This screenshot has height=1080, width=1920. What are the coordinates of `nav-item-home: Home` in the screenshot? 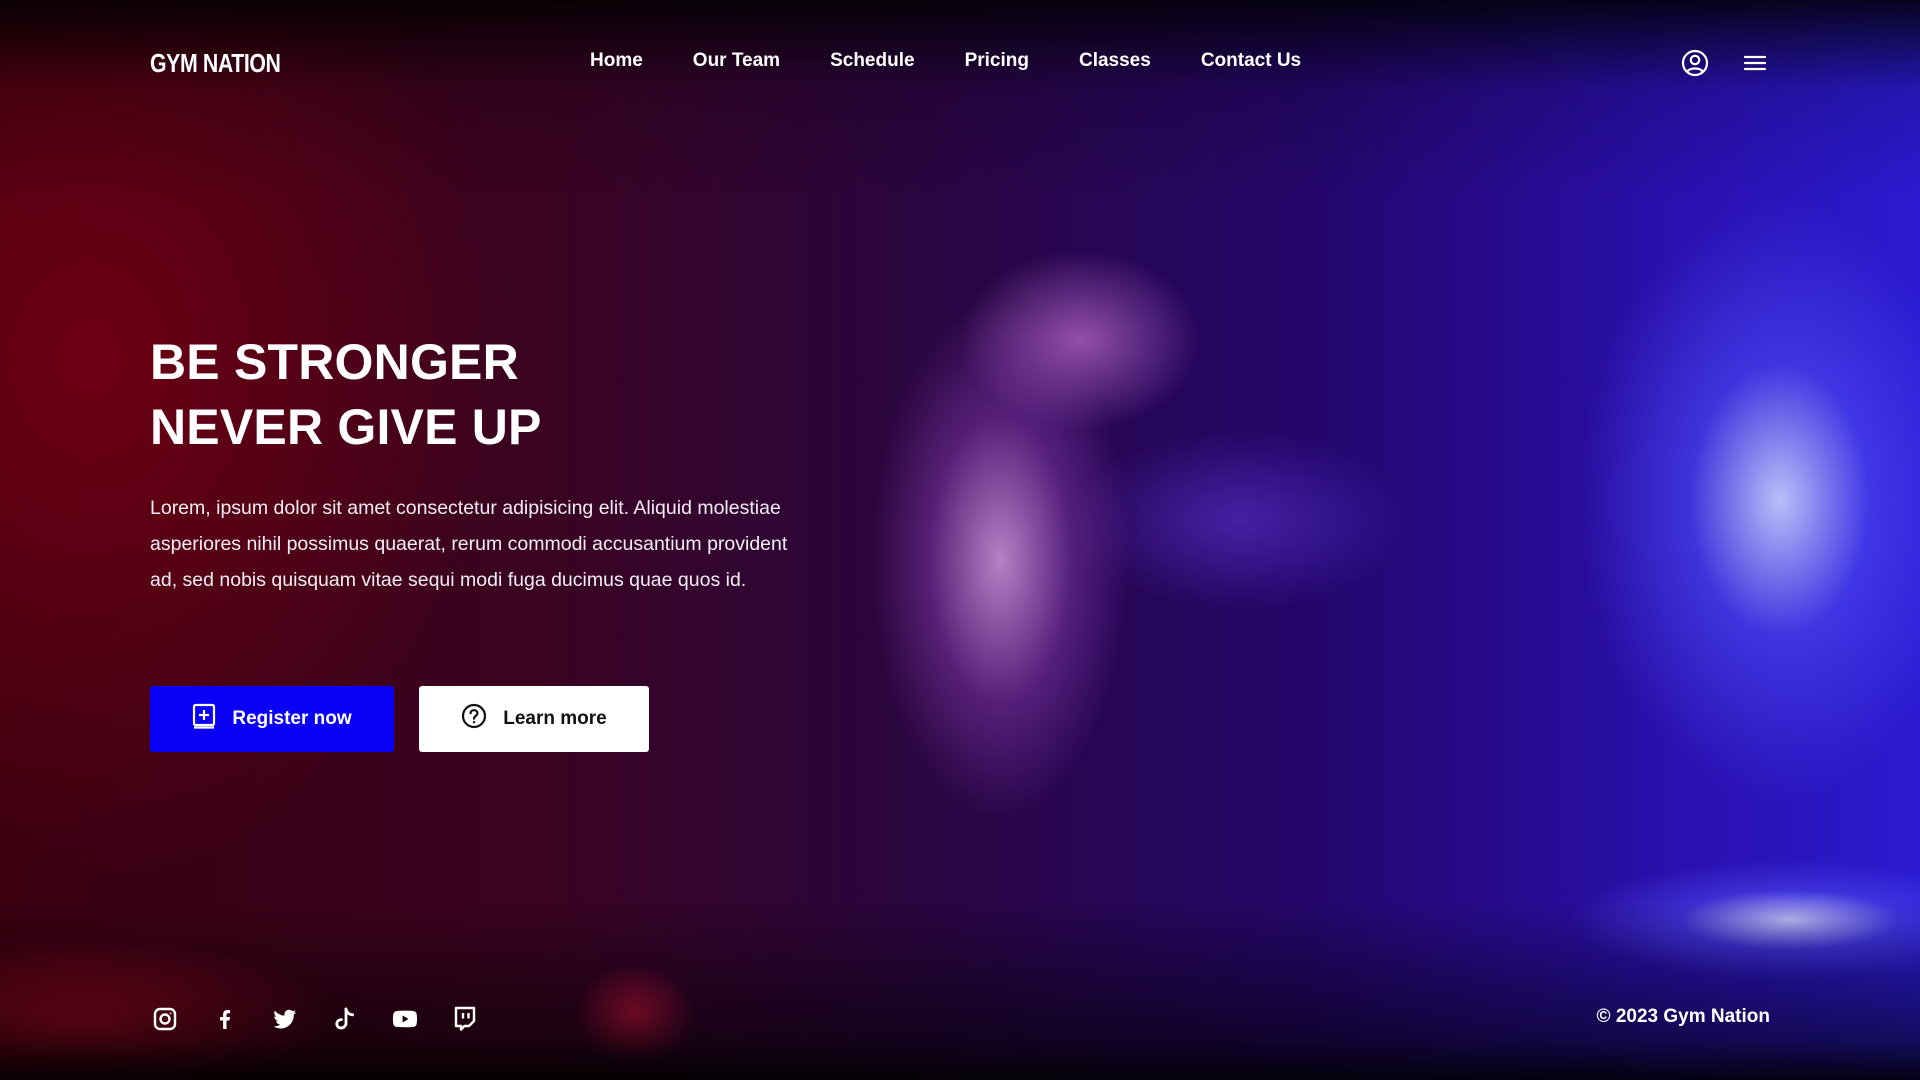 It's located at (616, 61).